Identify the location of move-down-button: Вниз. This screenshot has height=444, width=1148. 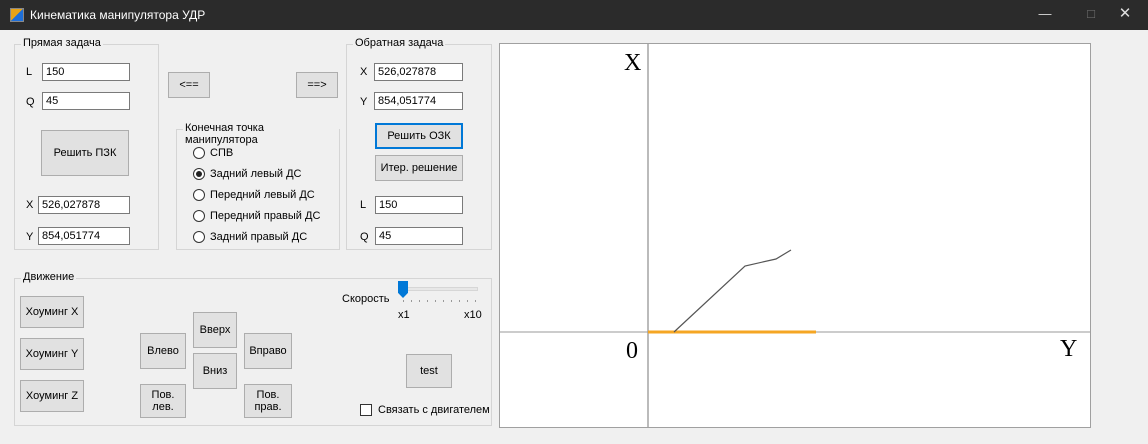
(215, 371).